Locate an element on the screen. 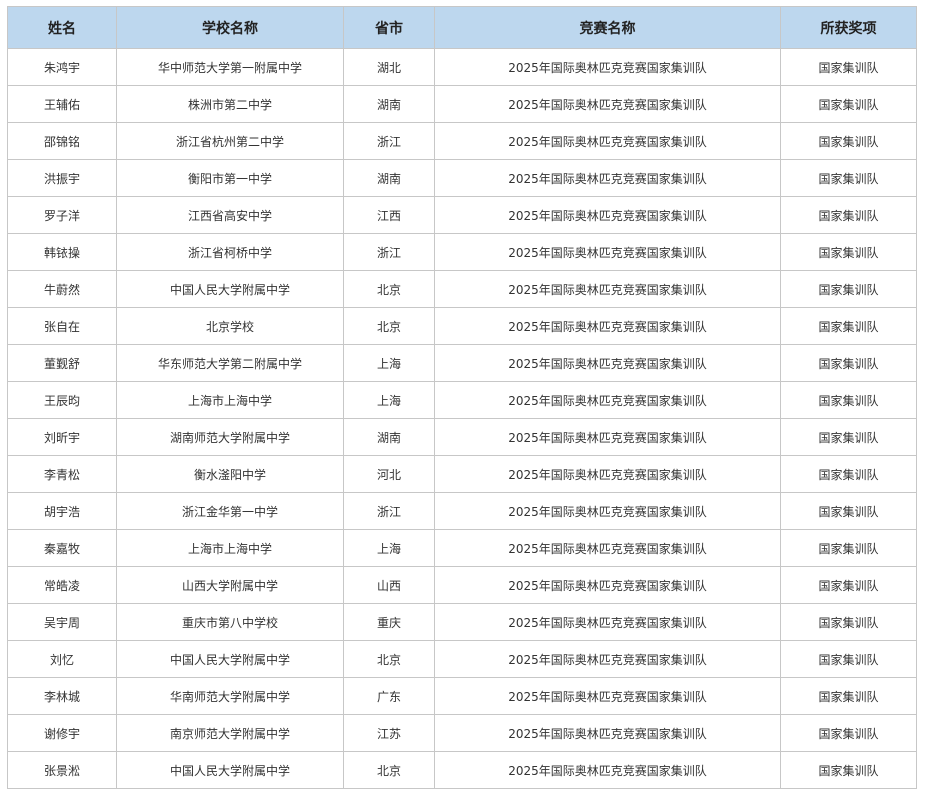 The width and height of the screenshot is (926, 795). cell-name: 秦嘉牧 is located at coordinates (62, 548).